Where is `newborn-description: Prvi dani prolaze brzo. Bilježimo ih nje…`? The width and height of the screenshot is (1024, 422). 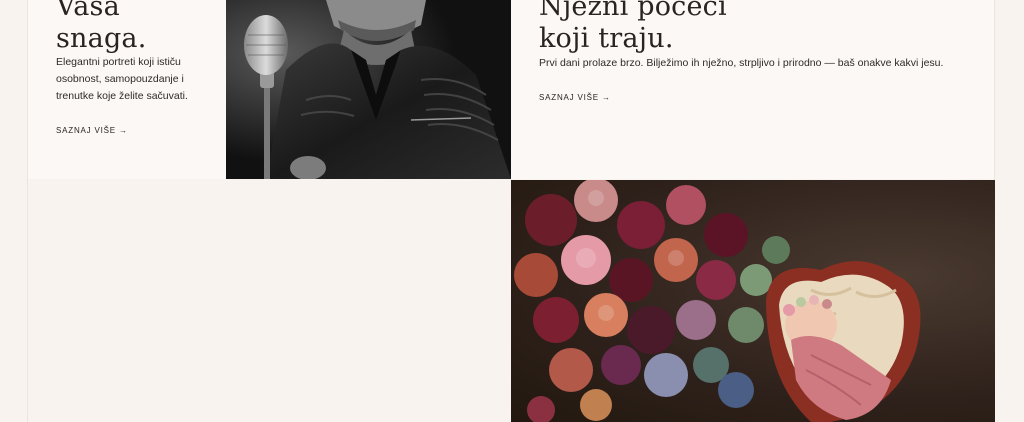 newborn-description: Prvi dani prolaze brzo. Bilježimo ih nje… is located at coordinates (741, 63).